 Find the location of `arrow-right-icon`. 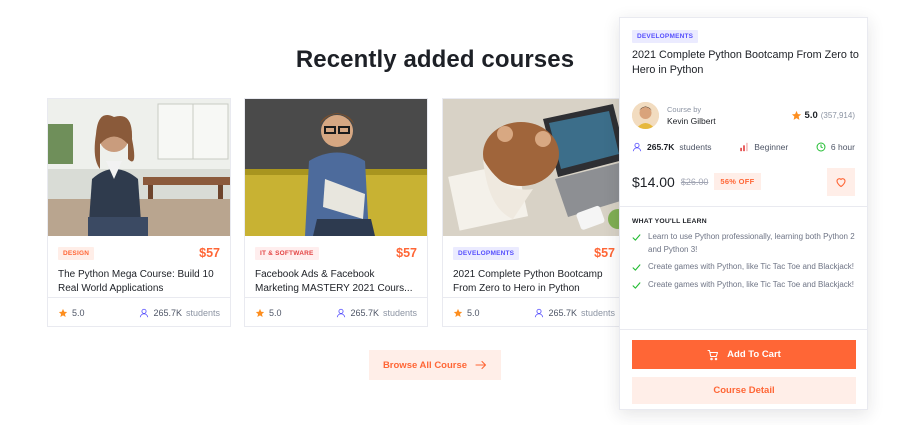

arrow-right-icon is located at coordinates (481, 365).